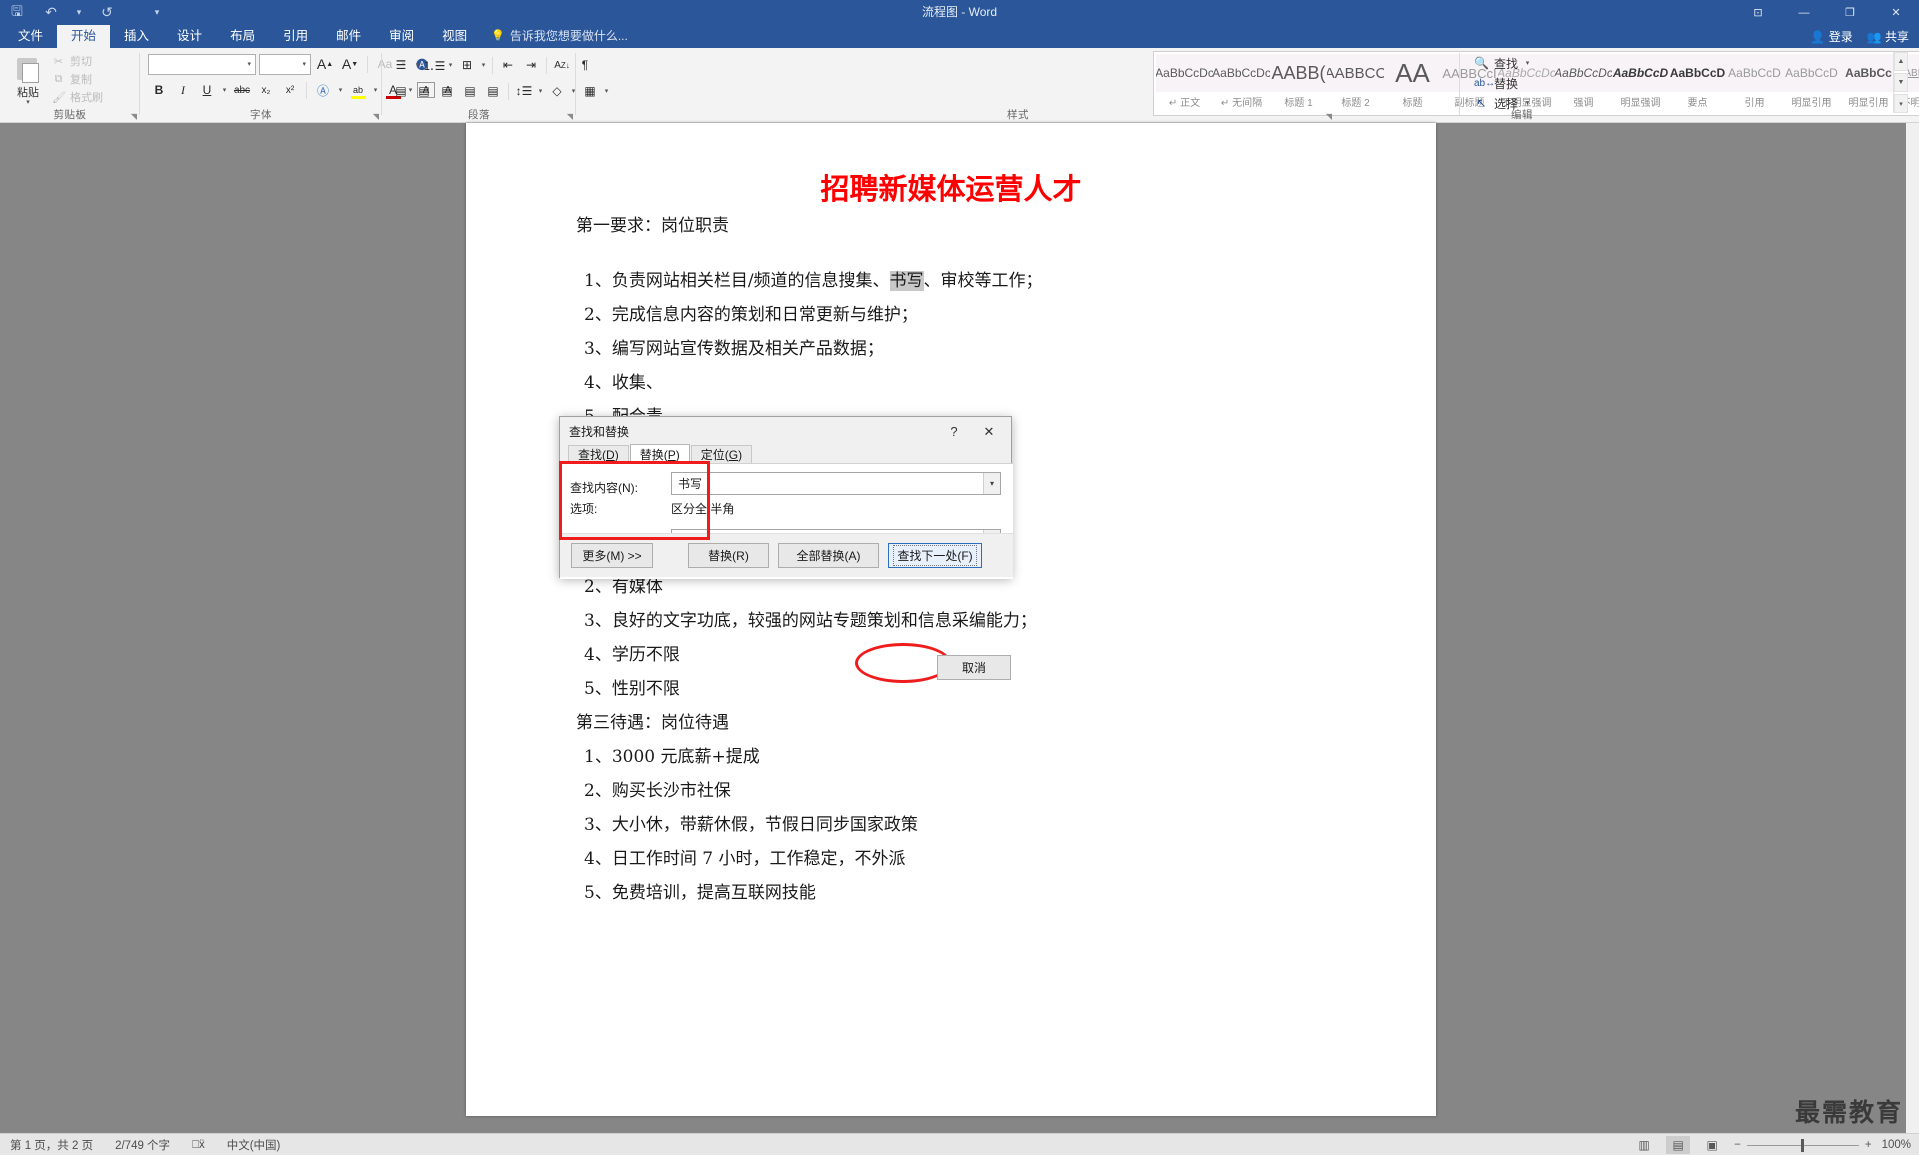  What do you see at coordinates (358, 90) in the screenshot?
I see `text-highlight-color-icon: ab` at bounding box center [358, 90].